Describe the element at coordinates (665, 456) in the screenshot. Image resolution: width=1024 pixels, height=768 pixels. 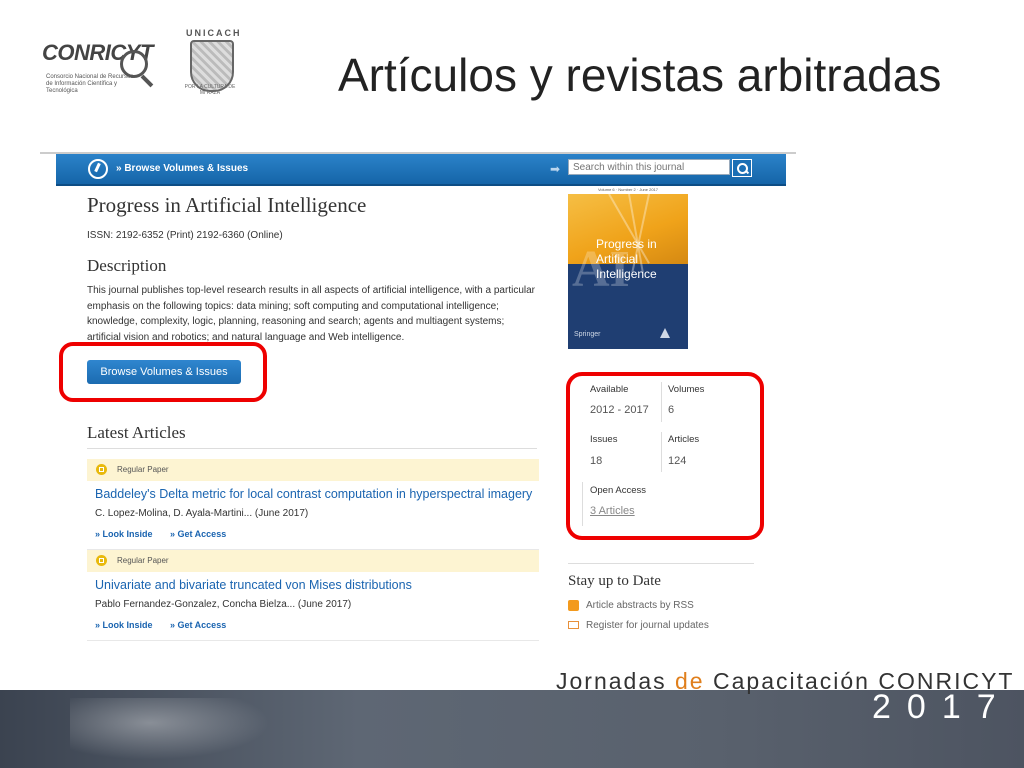
I see `highlight-stats-panel` at that location.